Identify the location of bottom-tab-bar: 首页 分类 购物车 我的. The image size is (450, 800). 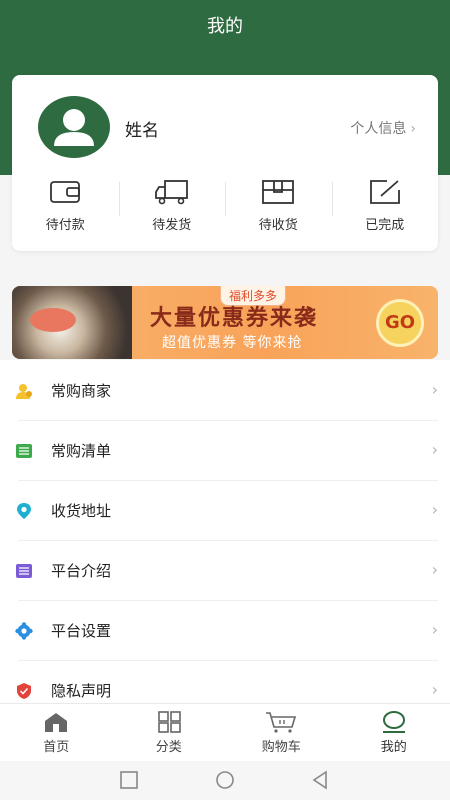
(225, 732).